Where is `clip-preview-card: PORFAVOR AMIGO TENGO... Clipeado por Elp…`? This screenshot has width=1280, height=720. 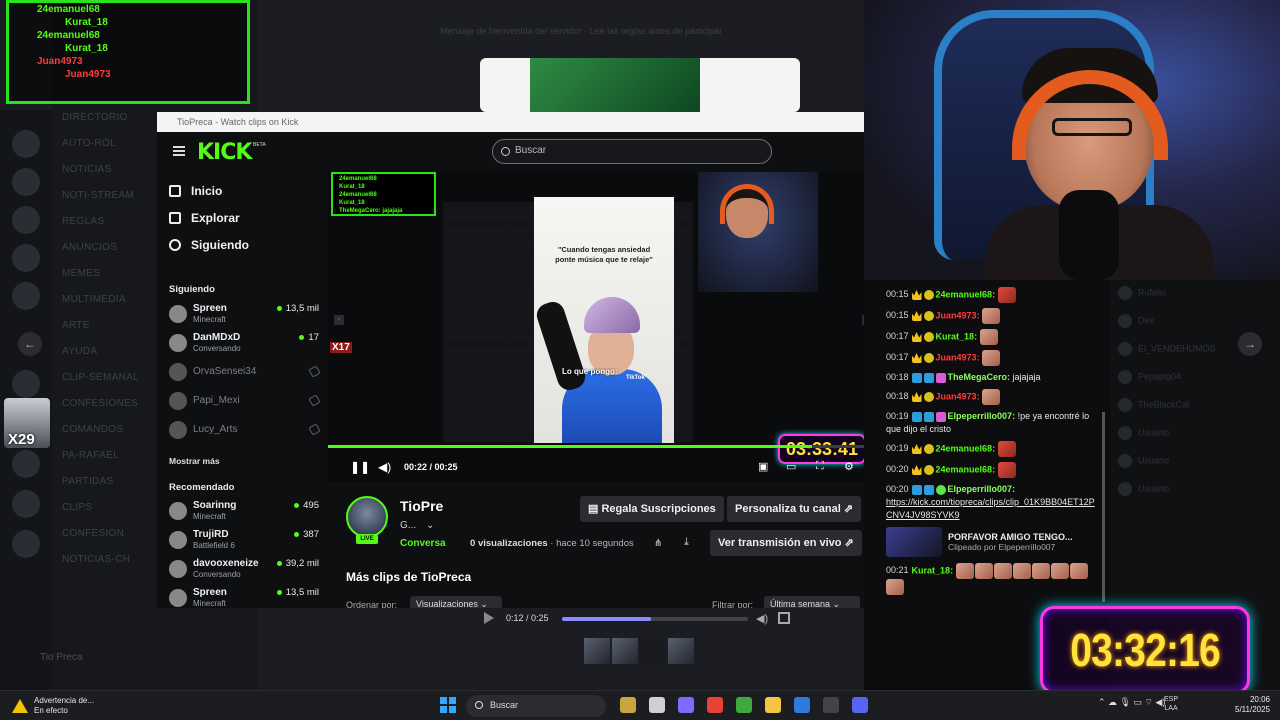
clip-preview-card: PORFAVOR AMIGO TENGO... Clipeado por Elp… is located at coordinates (992, 542).